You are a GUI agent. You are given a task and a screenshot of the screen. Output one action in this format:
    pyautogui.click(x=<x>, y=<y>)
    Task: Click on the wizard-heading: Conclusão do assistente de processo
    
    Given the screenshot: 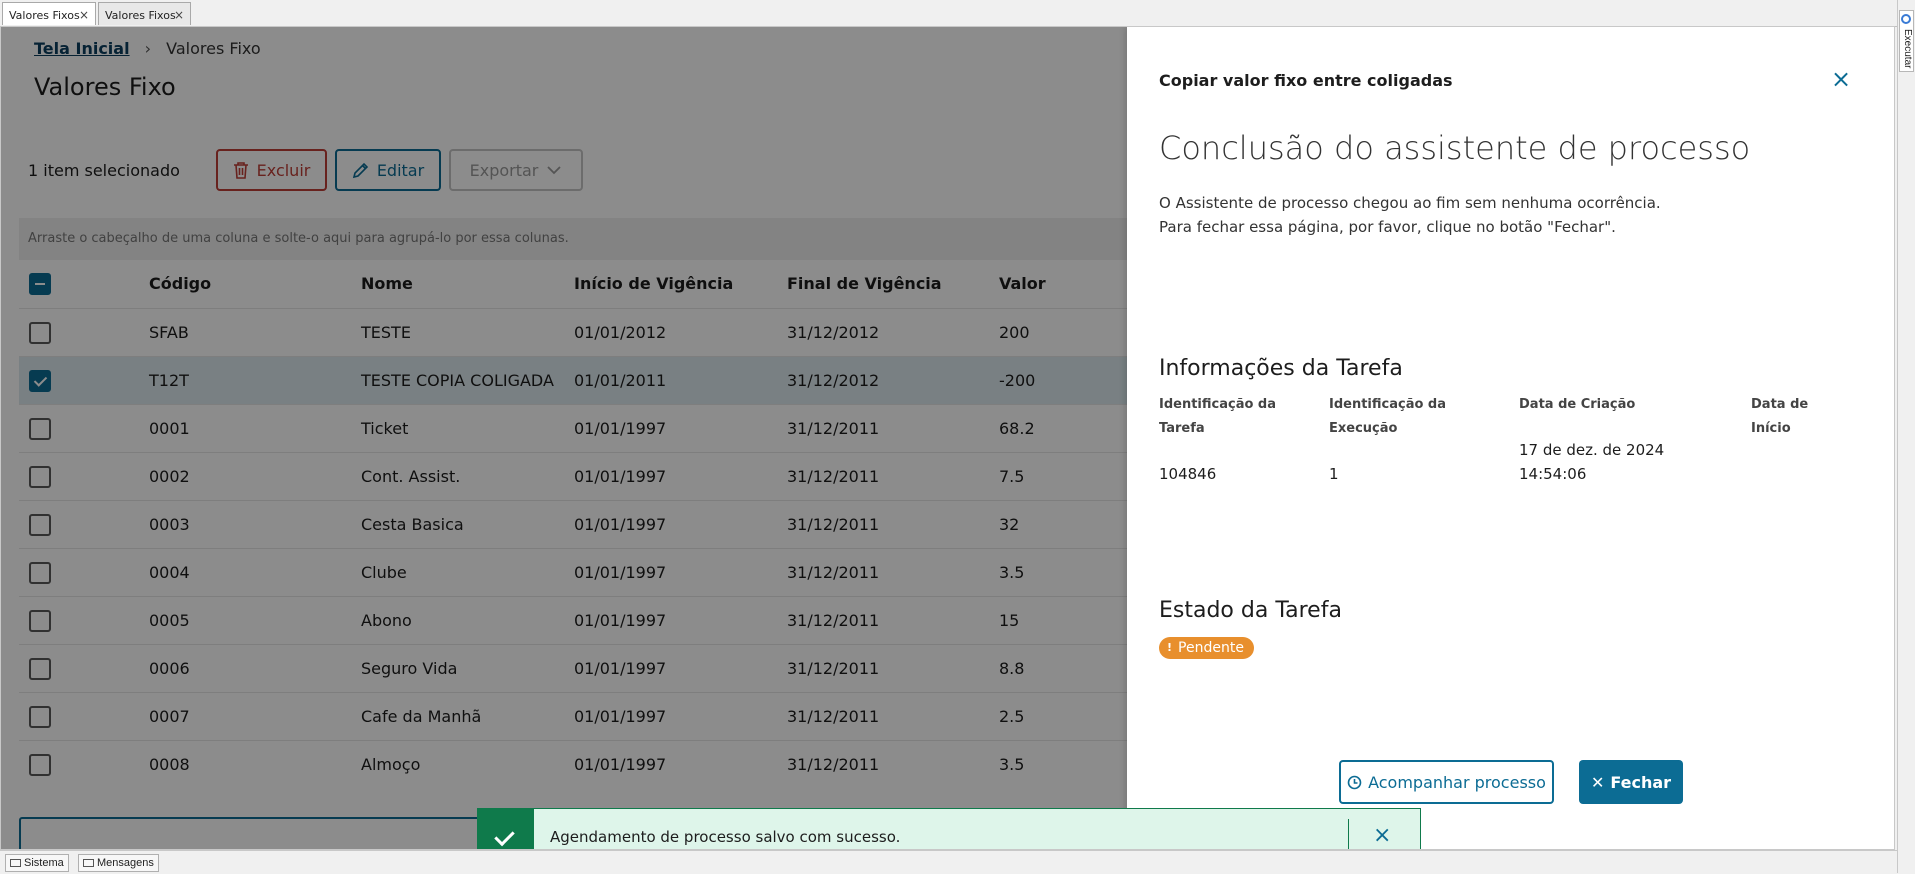 What is the action you would take?
    pyautogui.click(x=1455, y=148)
    